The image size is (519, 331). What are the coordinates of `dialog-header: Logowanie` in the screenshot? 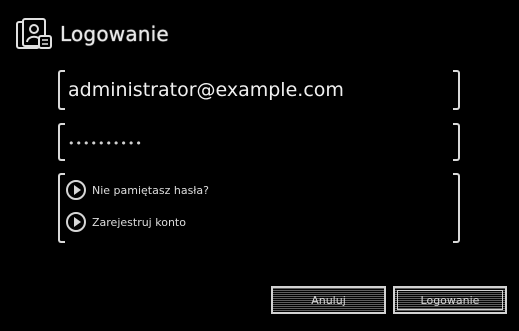 It's located at (91, 34).